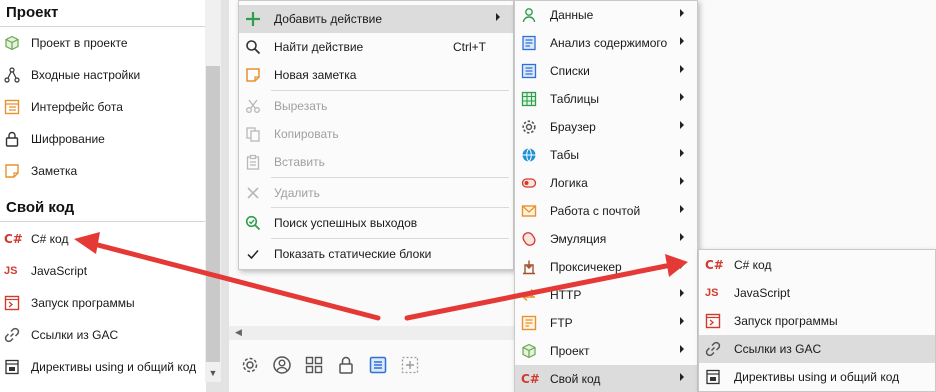 Image resolution: width=936 pixels, height=392 pixels. Describe the element at coordinates (353, 254) in the screenshot. I see `menu-item-label: Показать статические блоки` at that location.